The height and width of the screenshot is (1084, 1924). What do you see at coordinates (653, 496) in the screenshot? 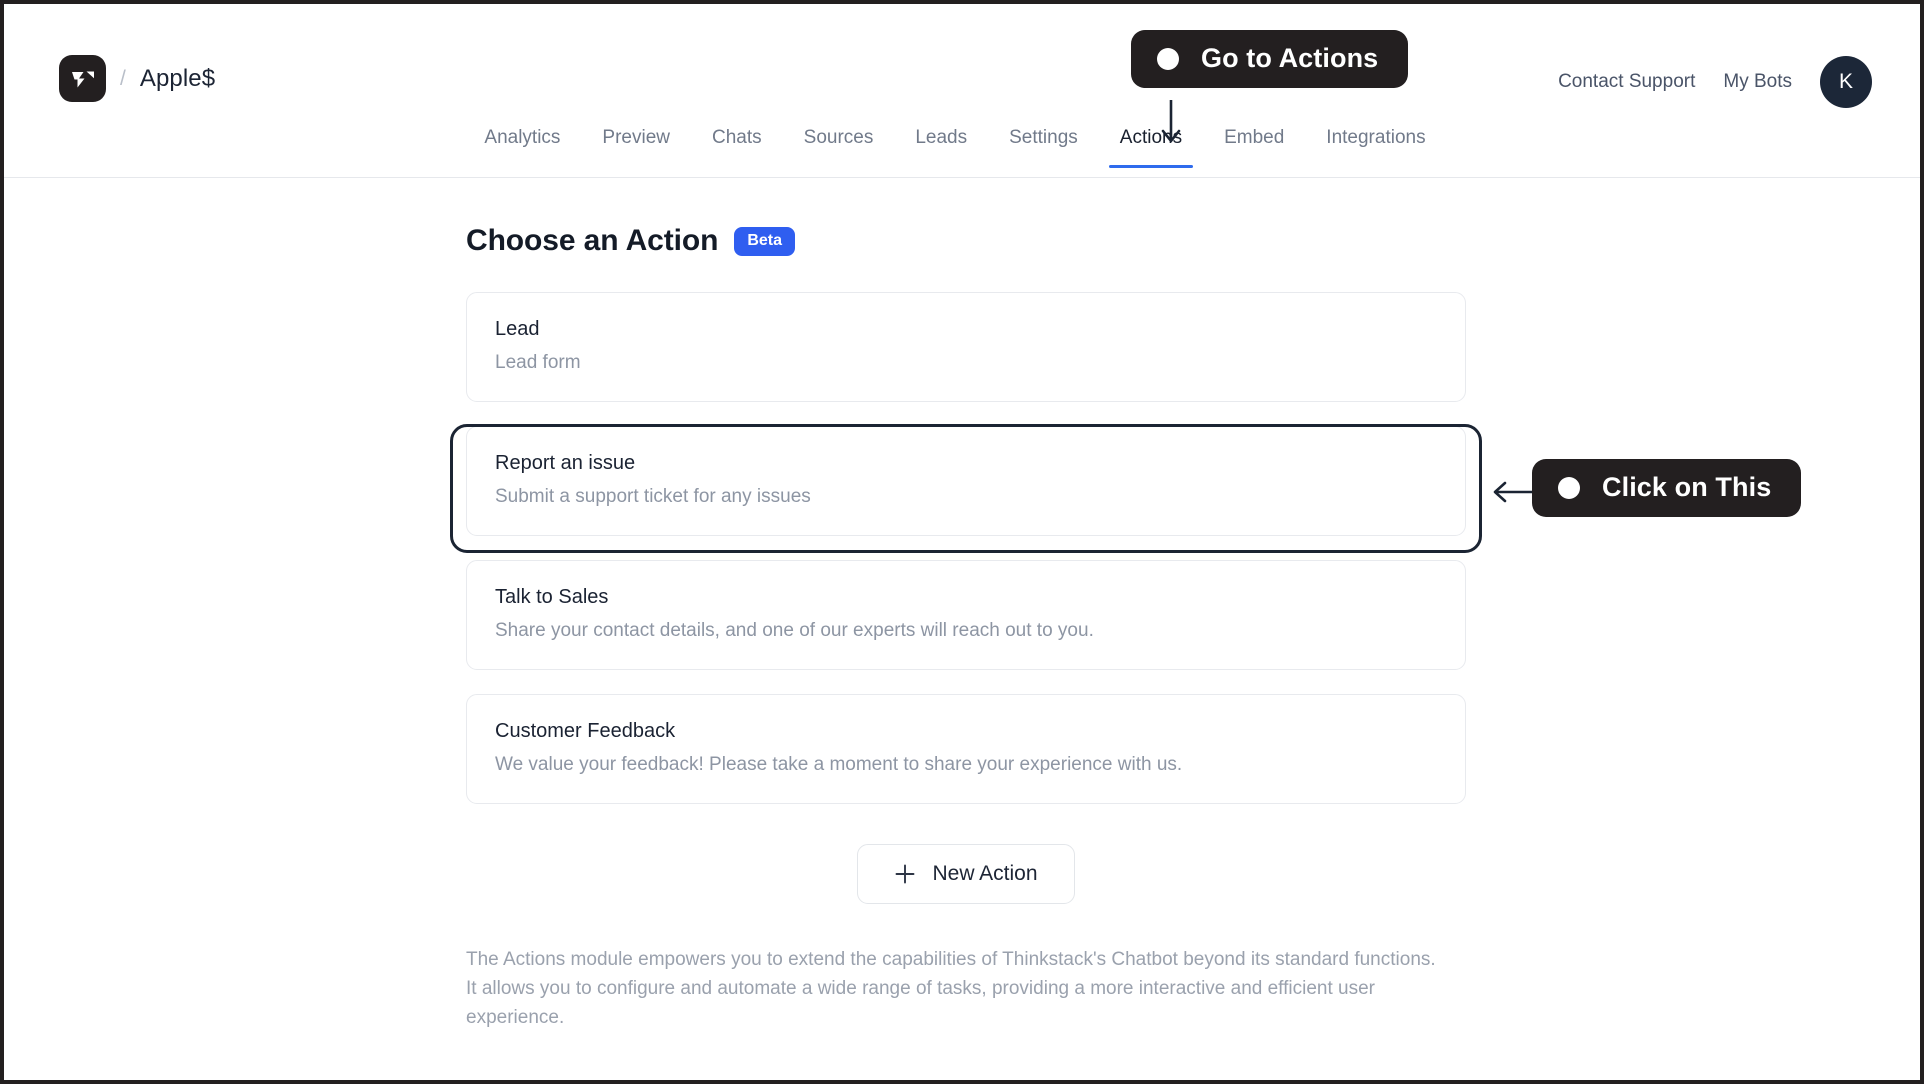
I see `card-description: Submit a support ticket for any issues` at bounding box center [653, 496].